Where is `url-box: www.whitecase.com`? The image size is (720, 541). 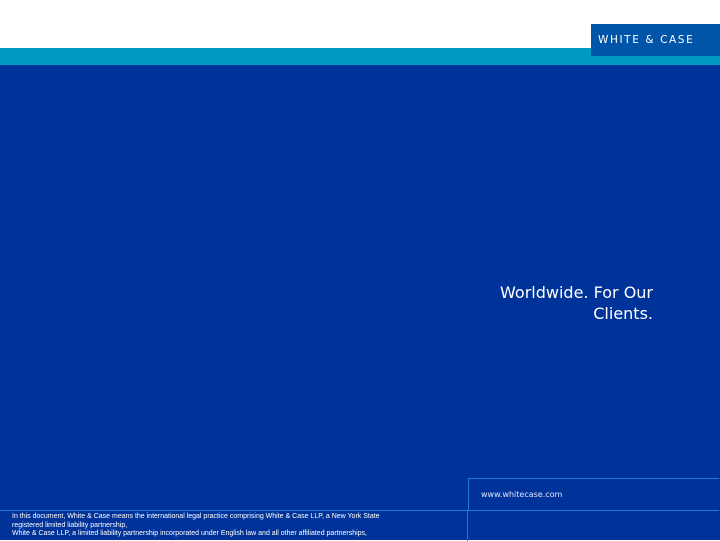
url-box: www.whitecase.com is located at coordinates (593, 494).